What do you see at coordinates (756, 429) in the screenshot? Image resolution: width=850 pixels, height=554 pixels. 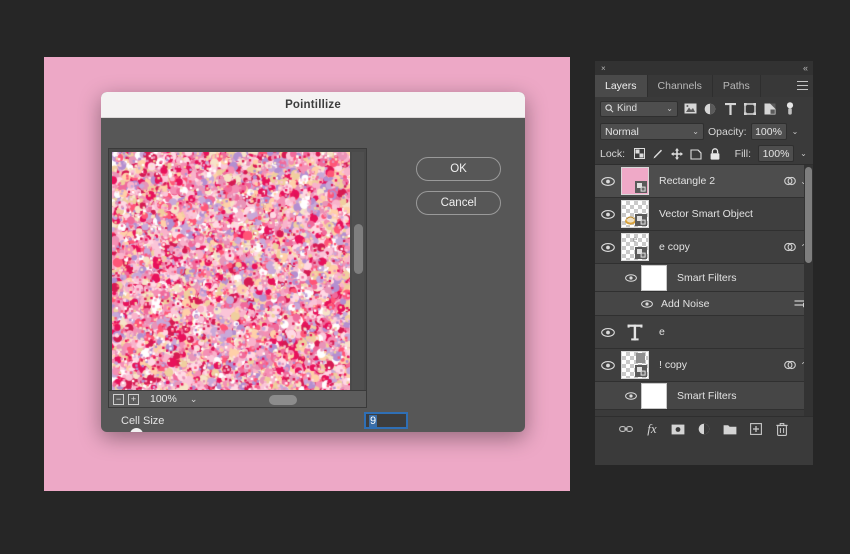 I see `new-layer-icon` at bounding box center [756, 429].